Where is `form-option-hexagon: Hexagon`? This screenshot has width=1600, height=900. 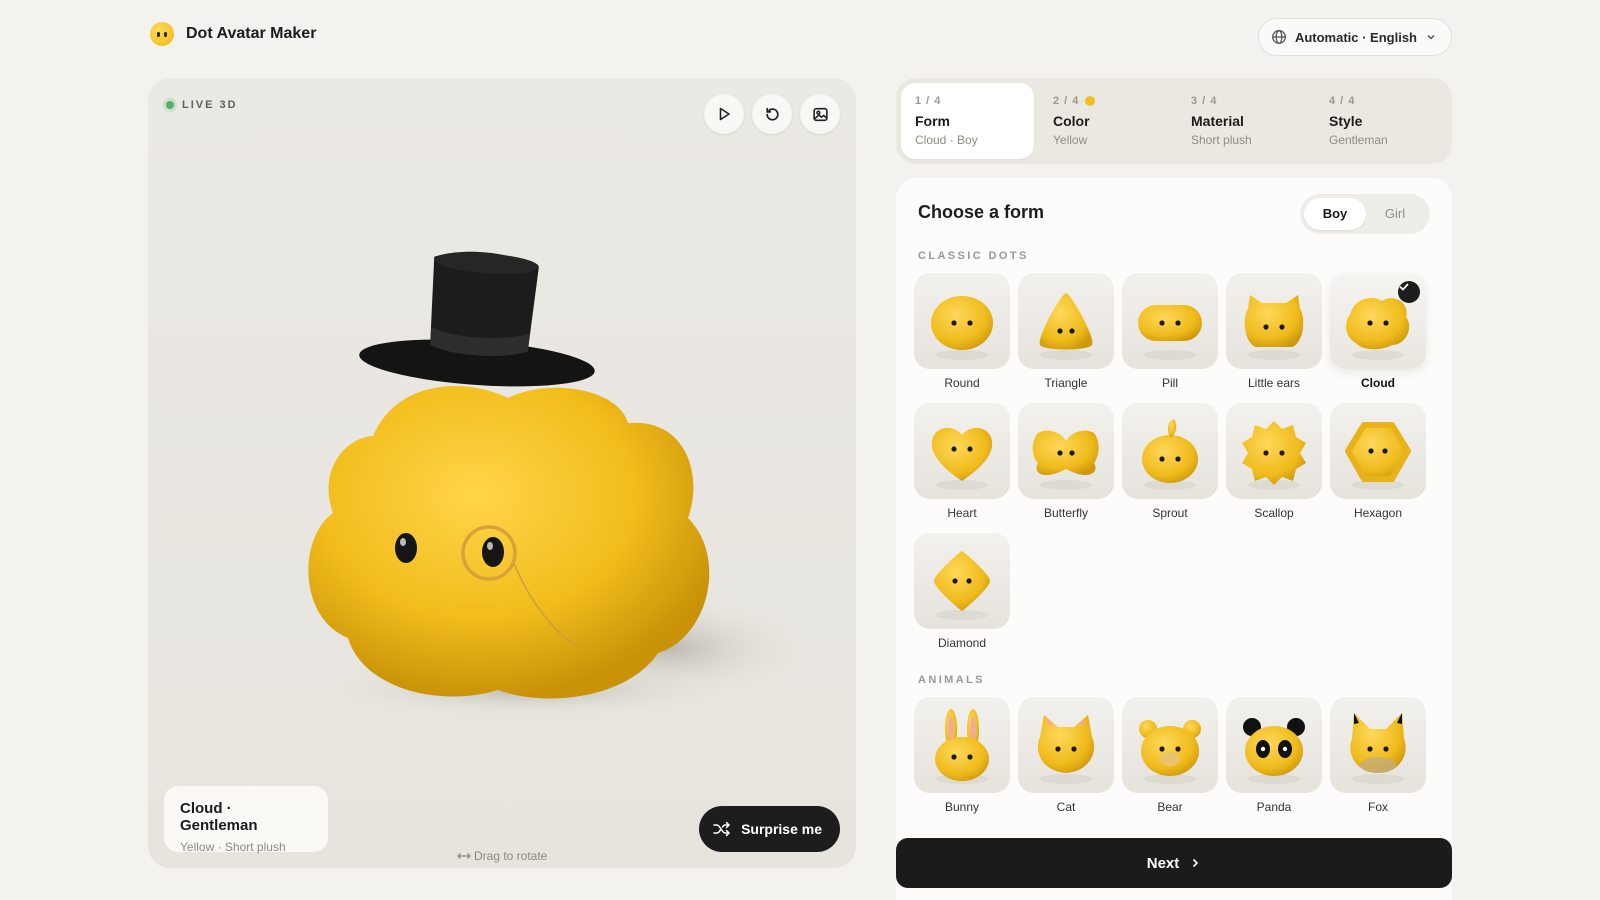
form-option-hexagon: Hexagon is located at coordinates (1378, 461).